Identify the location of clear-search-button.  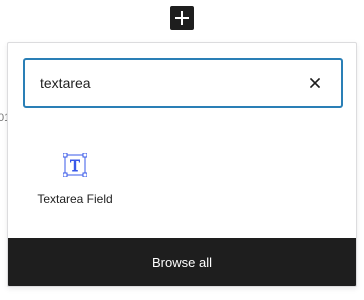
(315, 83).